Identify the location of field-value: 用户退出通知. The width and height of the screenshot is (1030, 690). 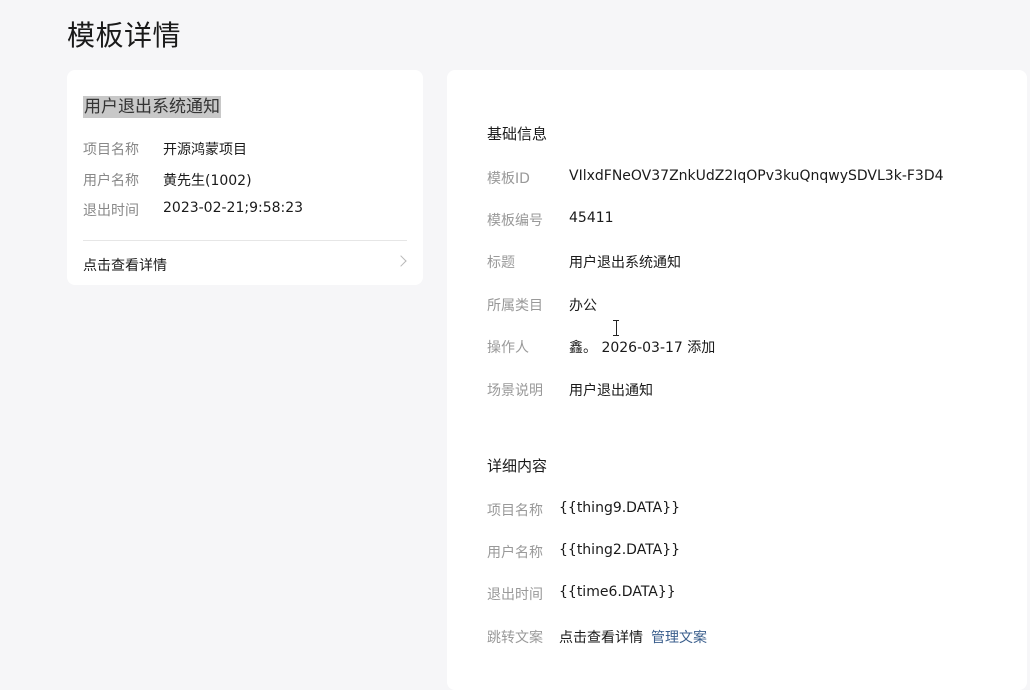
(611, 391).